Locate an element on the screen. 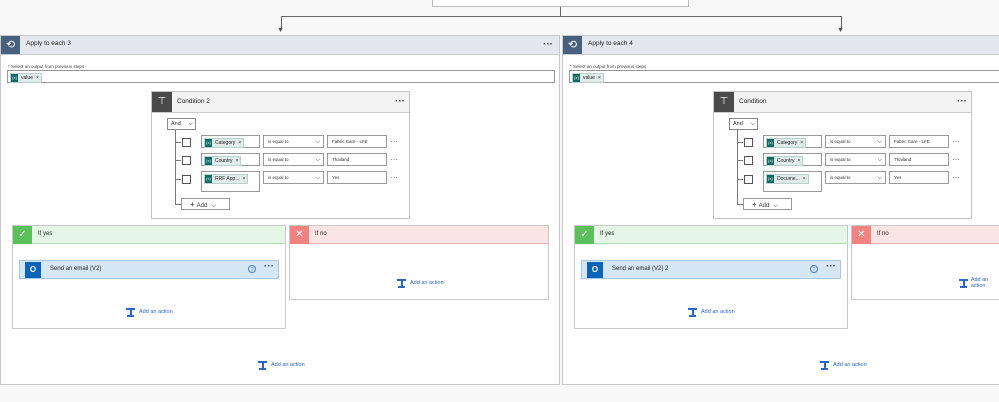 The height and width of the screenshot is (402, 999). document-token: {x} Docume... × is located at coordinates (787, 179).